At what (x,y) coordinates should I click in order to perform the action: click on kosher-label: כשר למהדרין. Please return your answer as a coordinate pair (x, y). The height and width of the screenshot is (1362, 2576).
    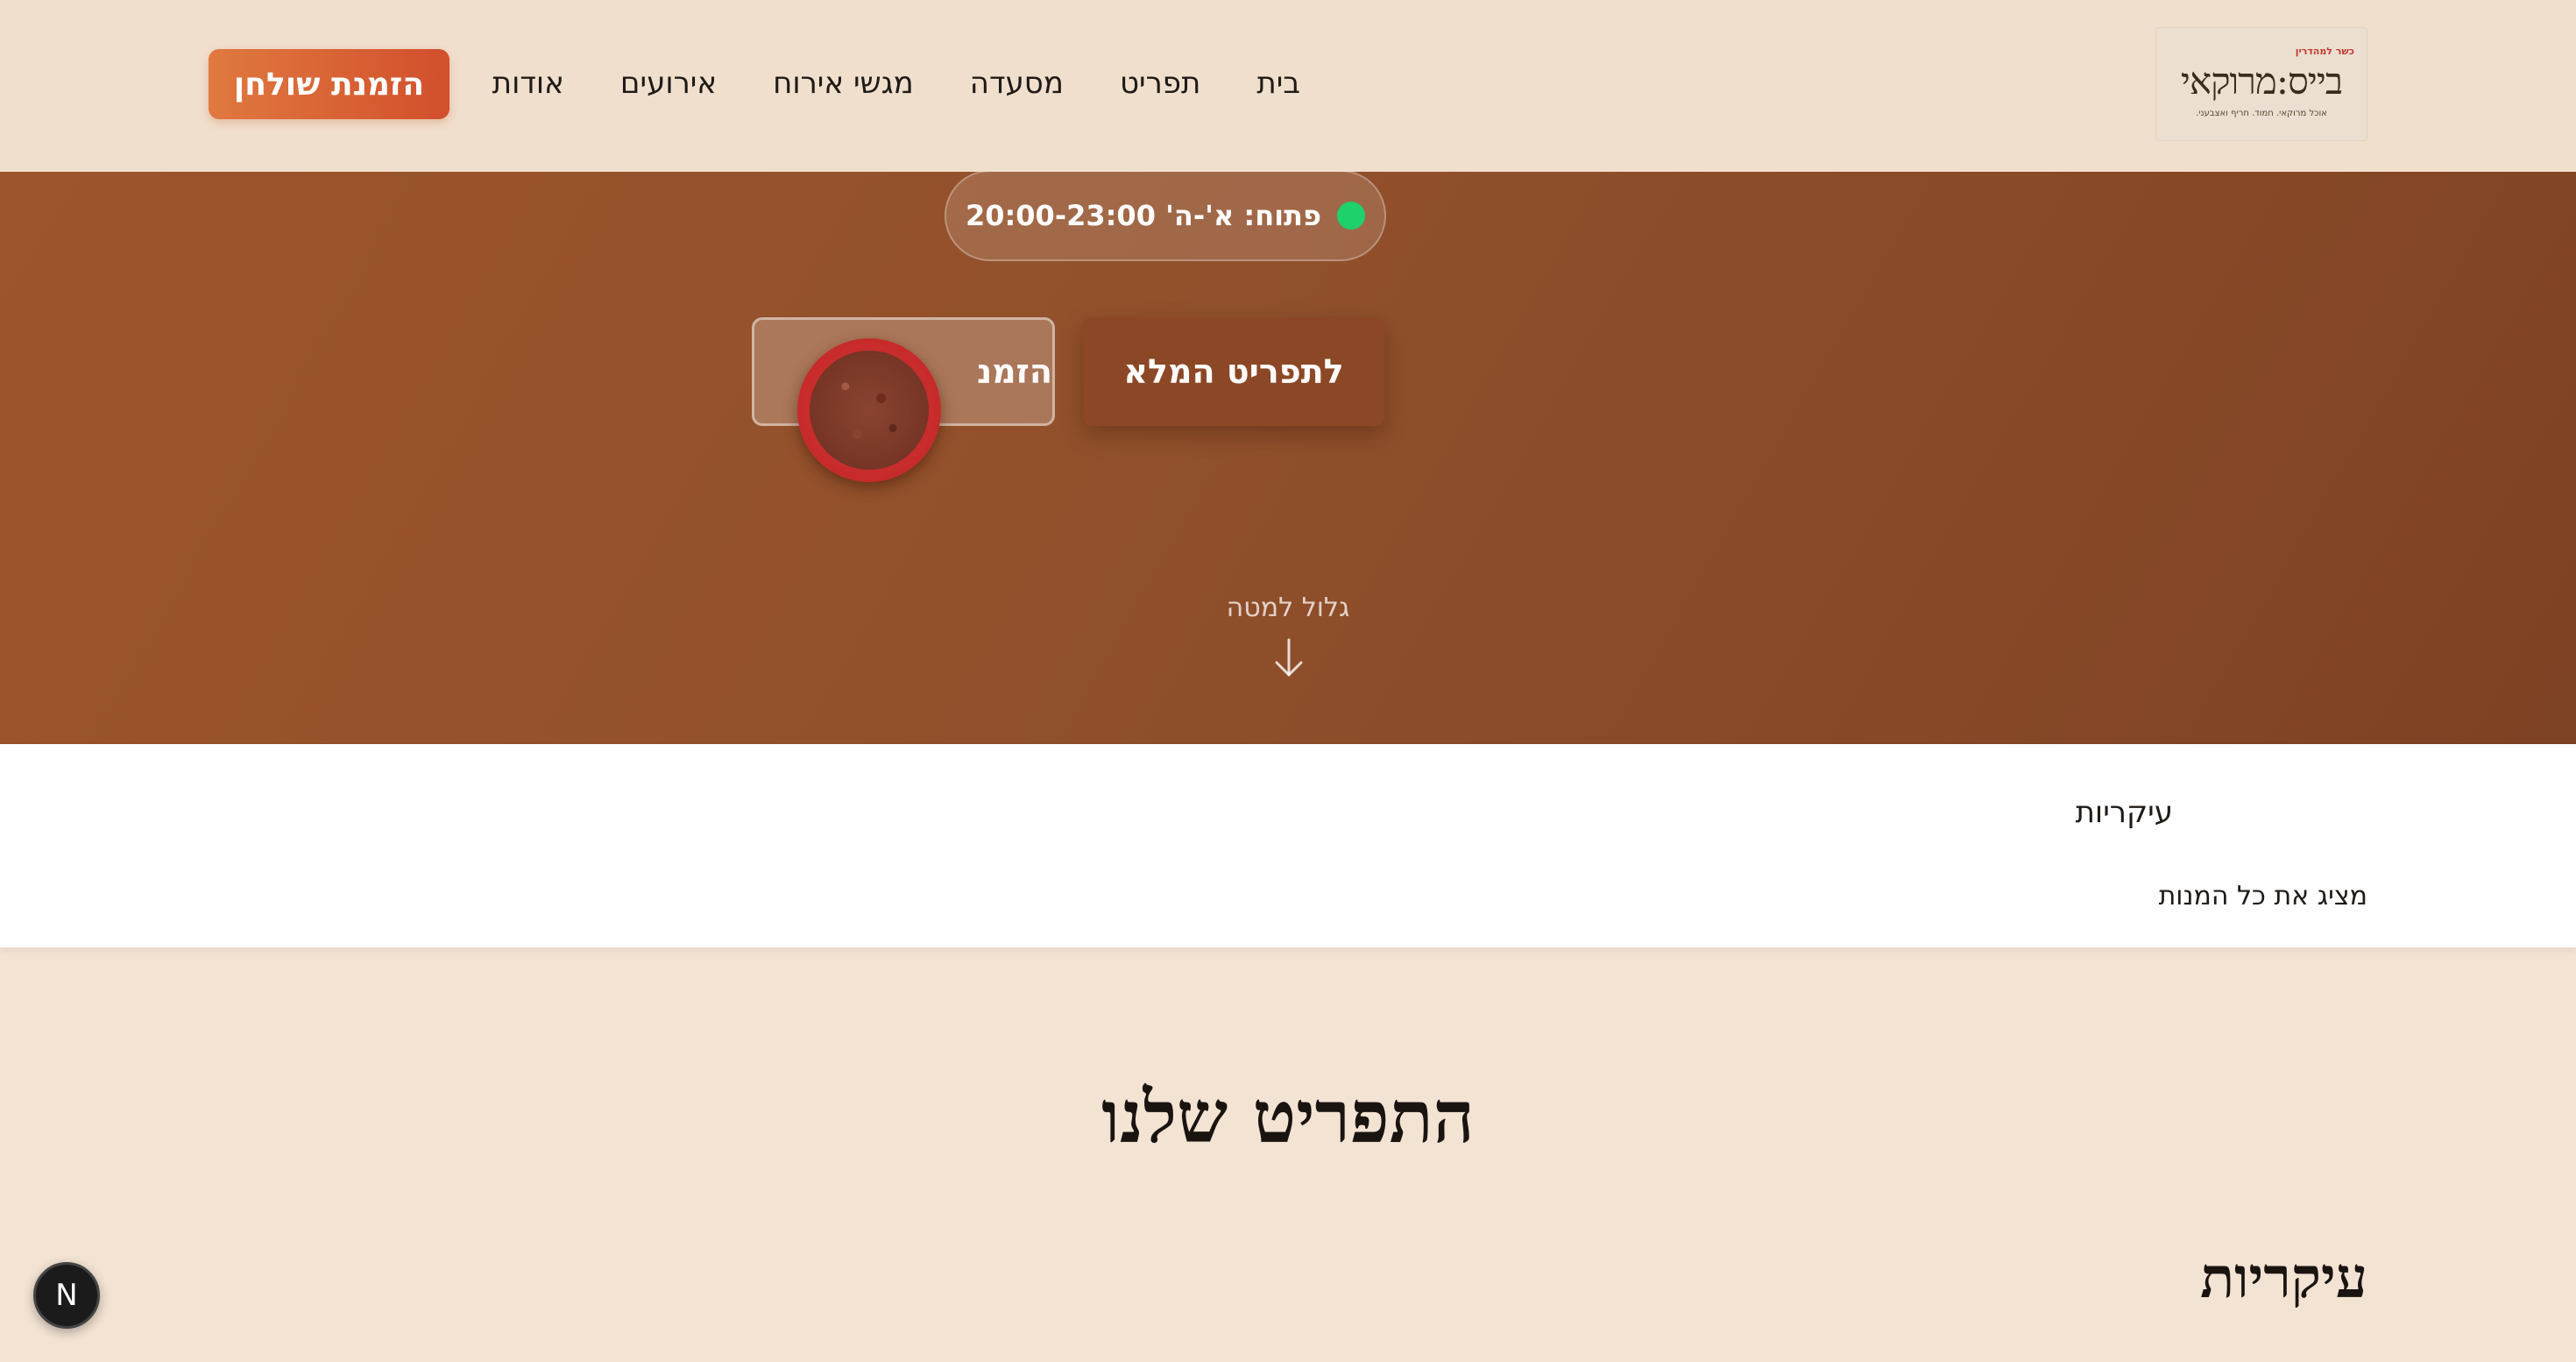
    Looking at the image, I should click on (2324, 51).